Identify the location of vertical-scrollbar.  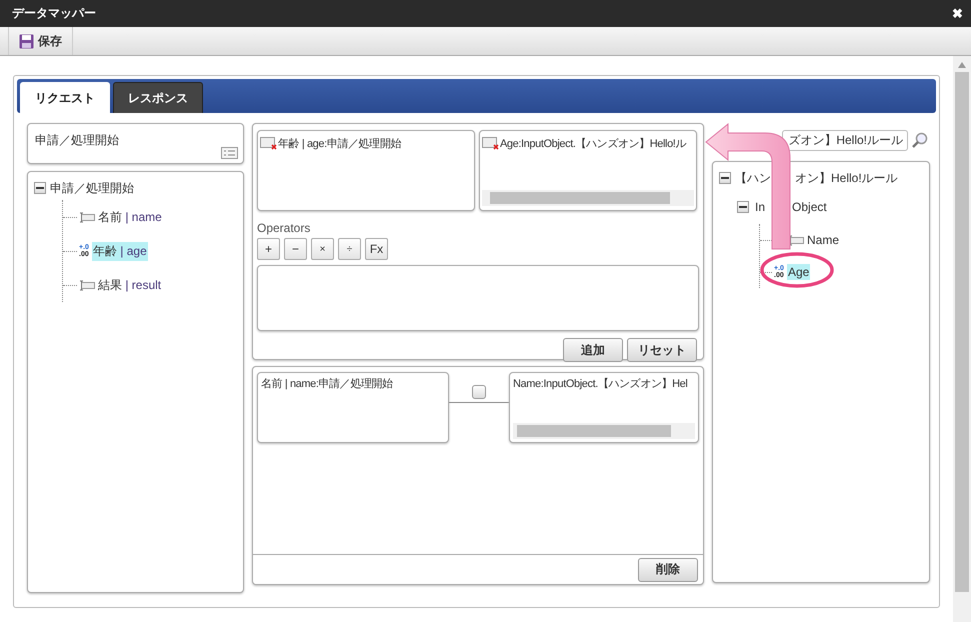
(962, 339).